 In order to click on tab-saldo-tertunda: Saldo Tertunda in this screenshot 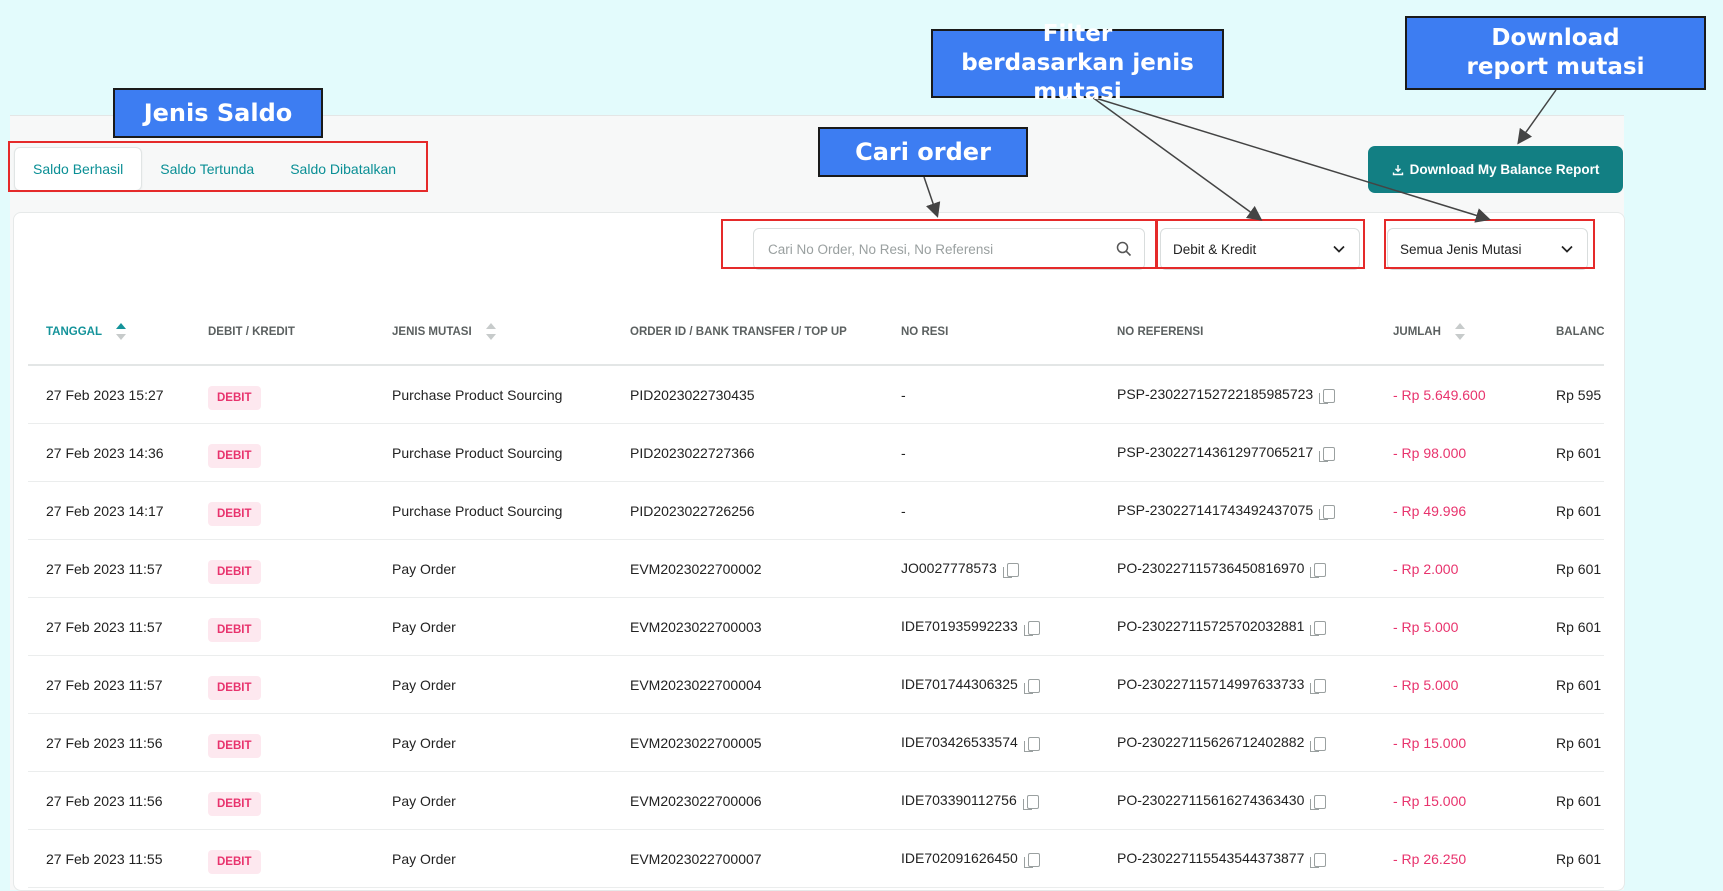, I will do `click(207, 169)`.